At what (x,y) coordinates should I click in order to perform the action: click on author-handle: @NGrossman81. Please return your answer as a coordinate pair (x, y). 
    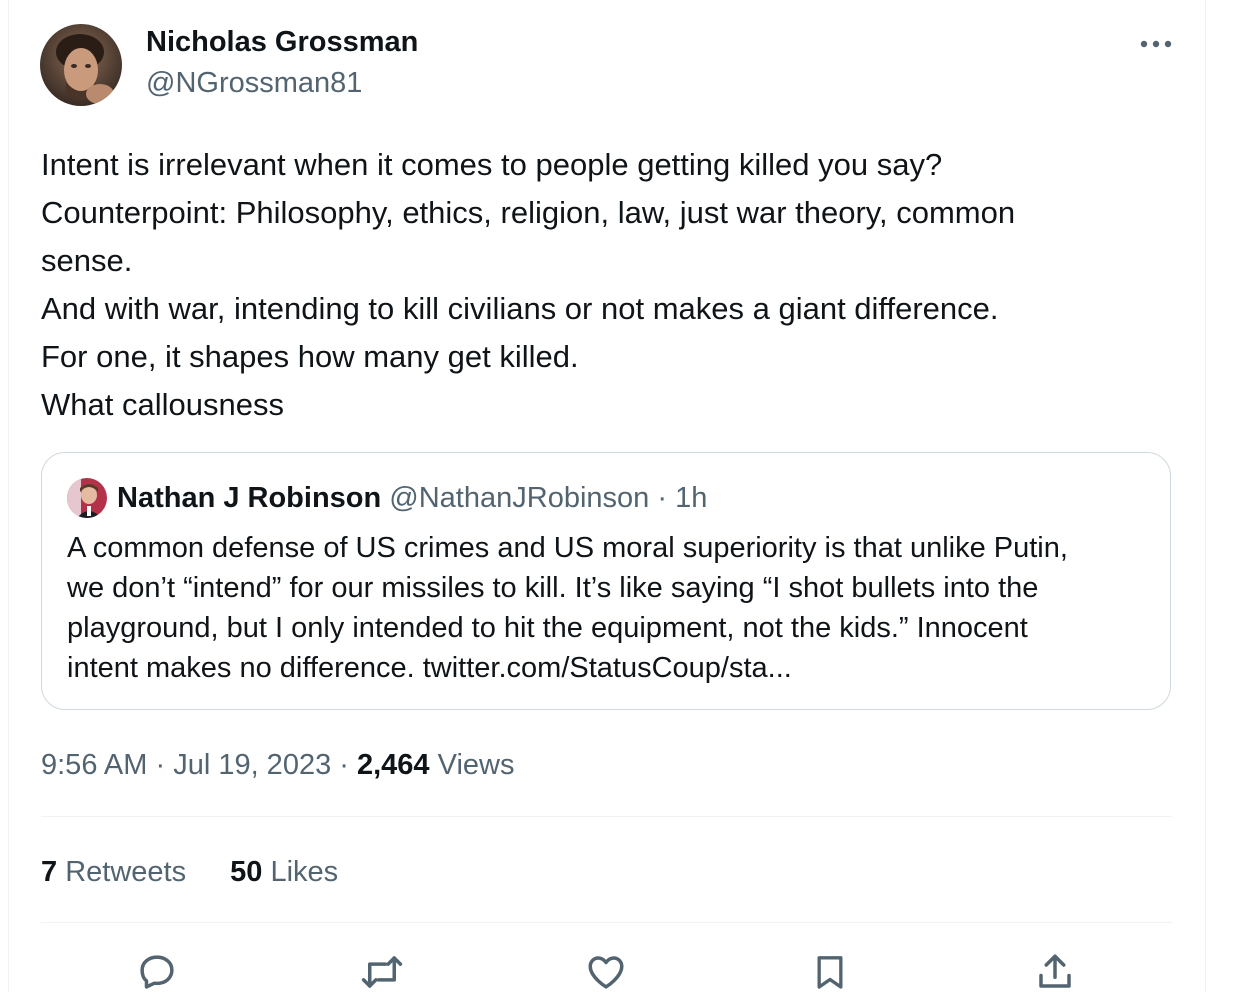
    Looking at the image, I should click on (254, 83).